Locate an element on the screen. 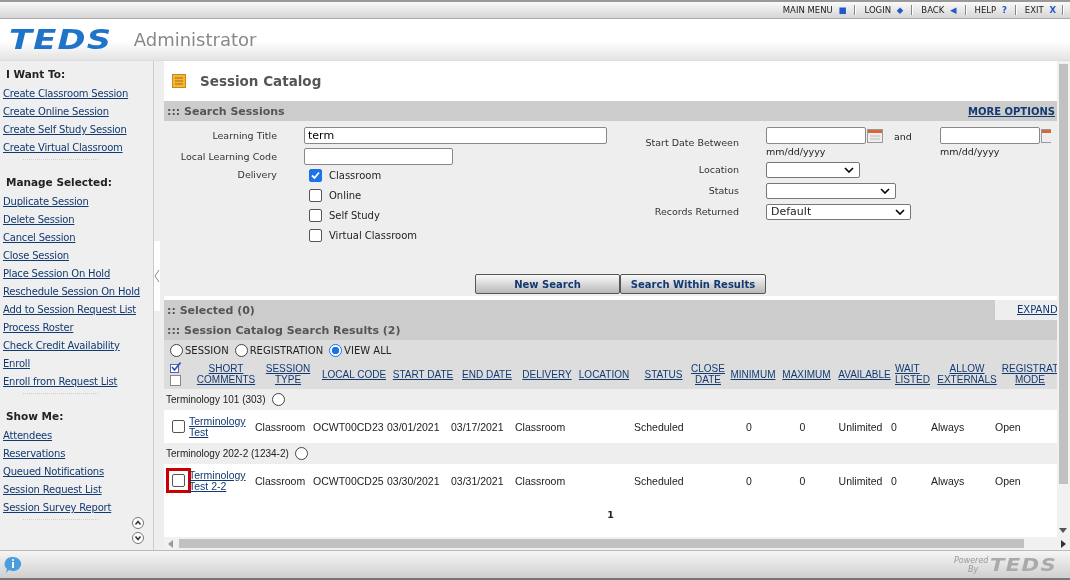 The image size is (1070, 580). sidebar-link: Add to Session Request List is located at coordinates (78, 310).